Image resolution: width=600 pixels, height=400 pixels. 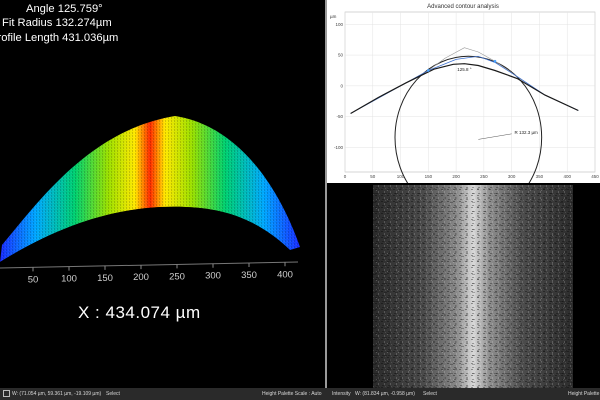 I want to click on x-axis-tick-label: 250, so click(x=177, y=276).